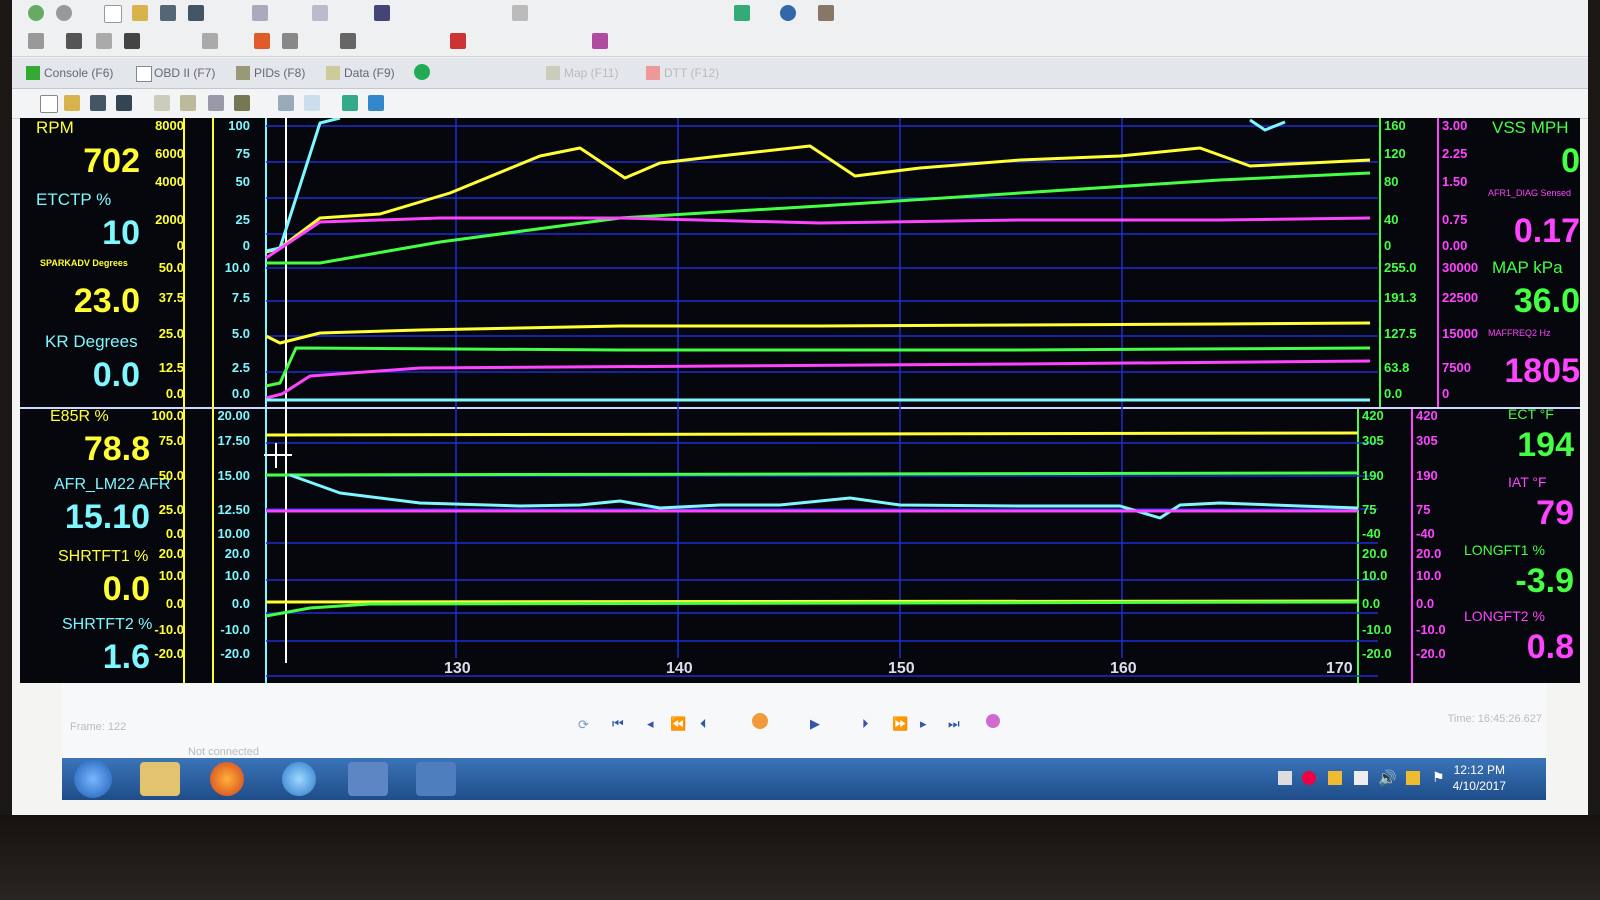 Image resolution: width=1600 pixels, height=900 pixels. Describe the element at coordinates (583, 725) in the screenshot. I see `refresh-icon: ⟳` at that location.